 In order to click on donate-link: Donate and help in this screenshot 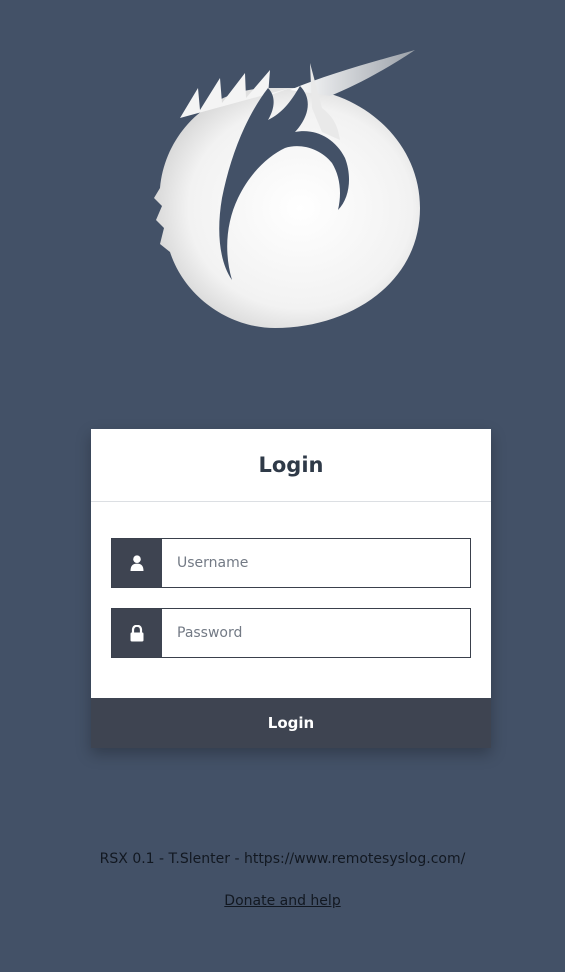, I will do `click(282, 901)`.